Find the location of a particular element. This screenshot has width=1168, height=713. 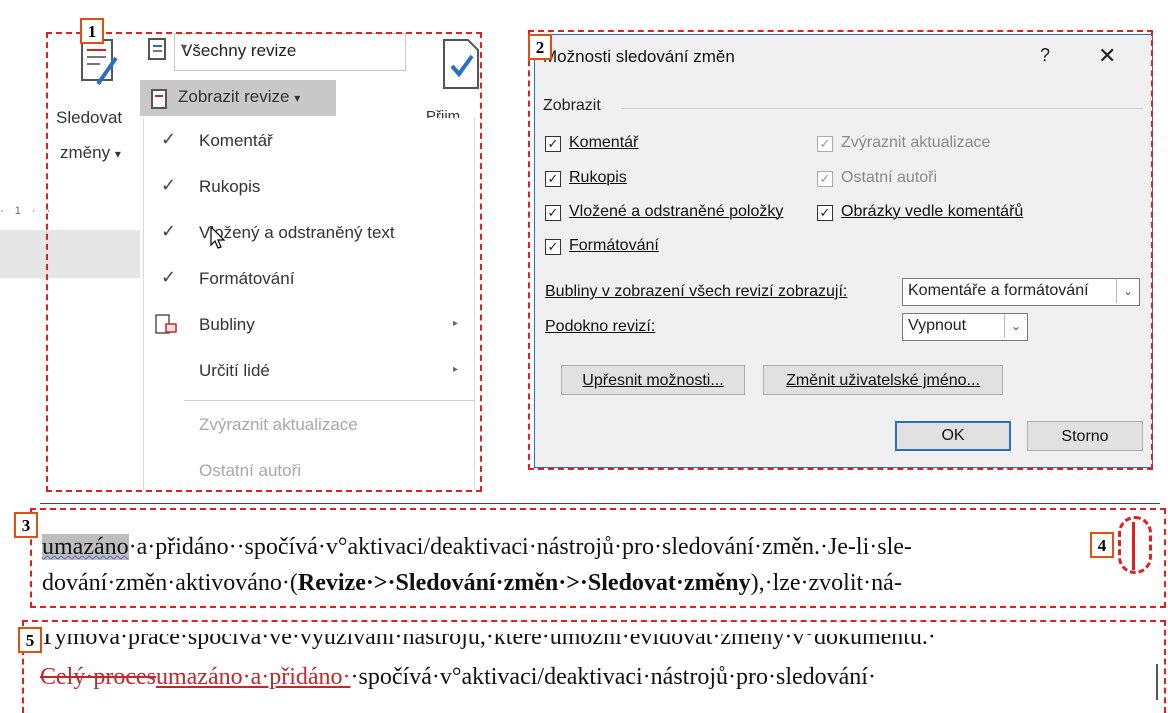

annotation-number-2: 2 is located at coordinates (540, 47).